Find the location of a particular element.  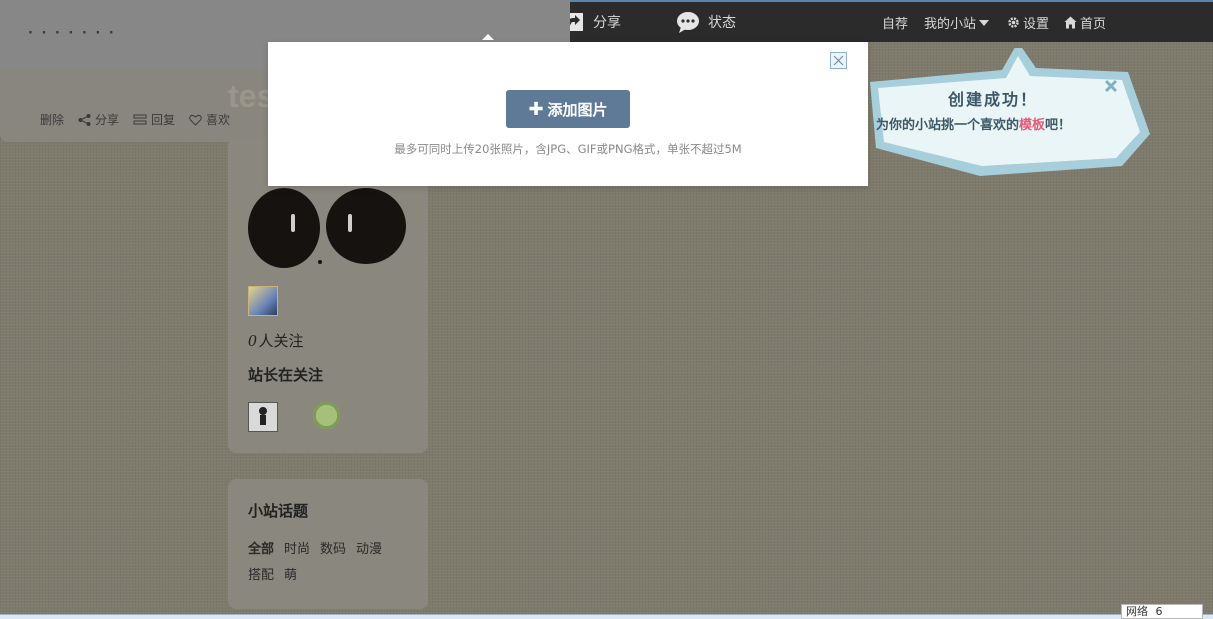

topic-tag-outfit: 搭配 is located at coordinates (261, 575).